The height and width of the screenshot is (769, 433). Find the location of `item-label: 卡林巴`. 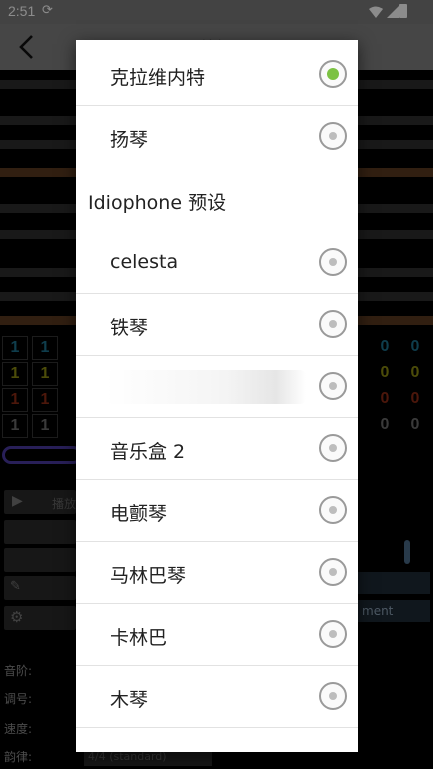

item-label: 卡林巴 is located at coordinates (139, 638).